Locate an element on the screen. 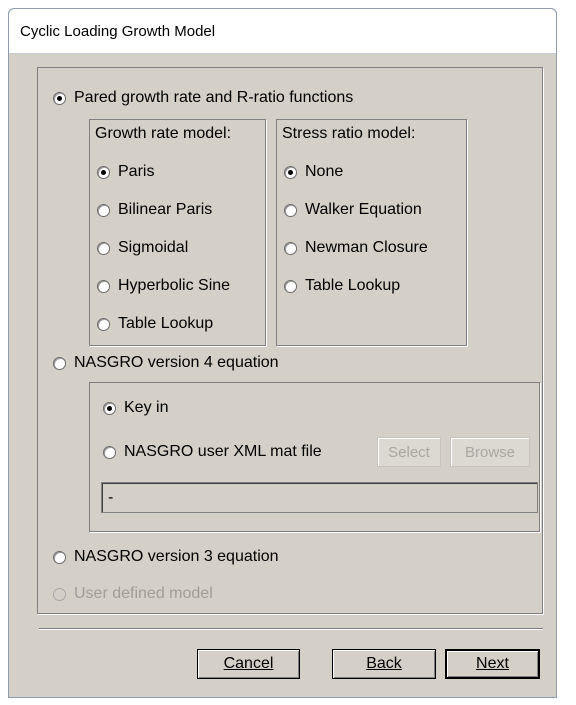 This screenshot has width=576, height=705. nasgro4-option: NASGRO version 4 equation is located at coordinates (166, 363).